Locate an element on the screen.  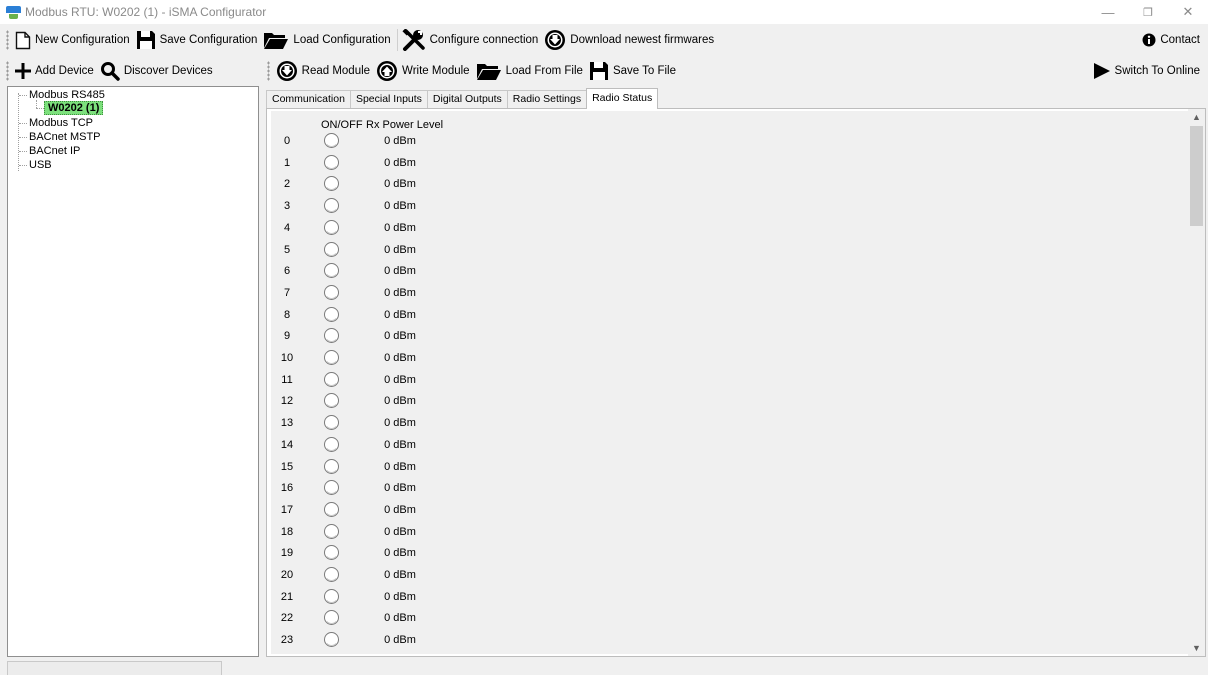
status-panel is located at coordinates (114, 668).